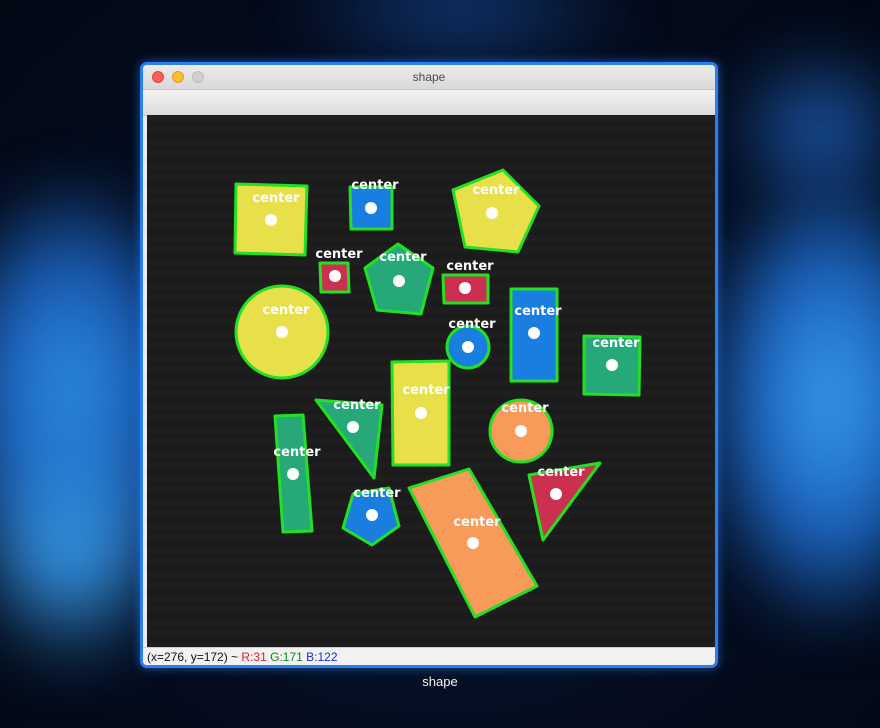  Describe the element at coordinates (429, 656) in the screenshot. I see `status-bar: (x=276, y=172) ~ R:31 G:171 B:122` at that location.